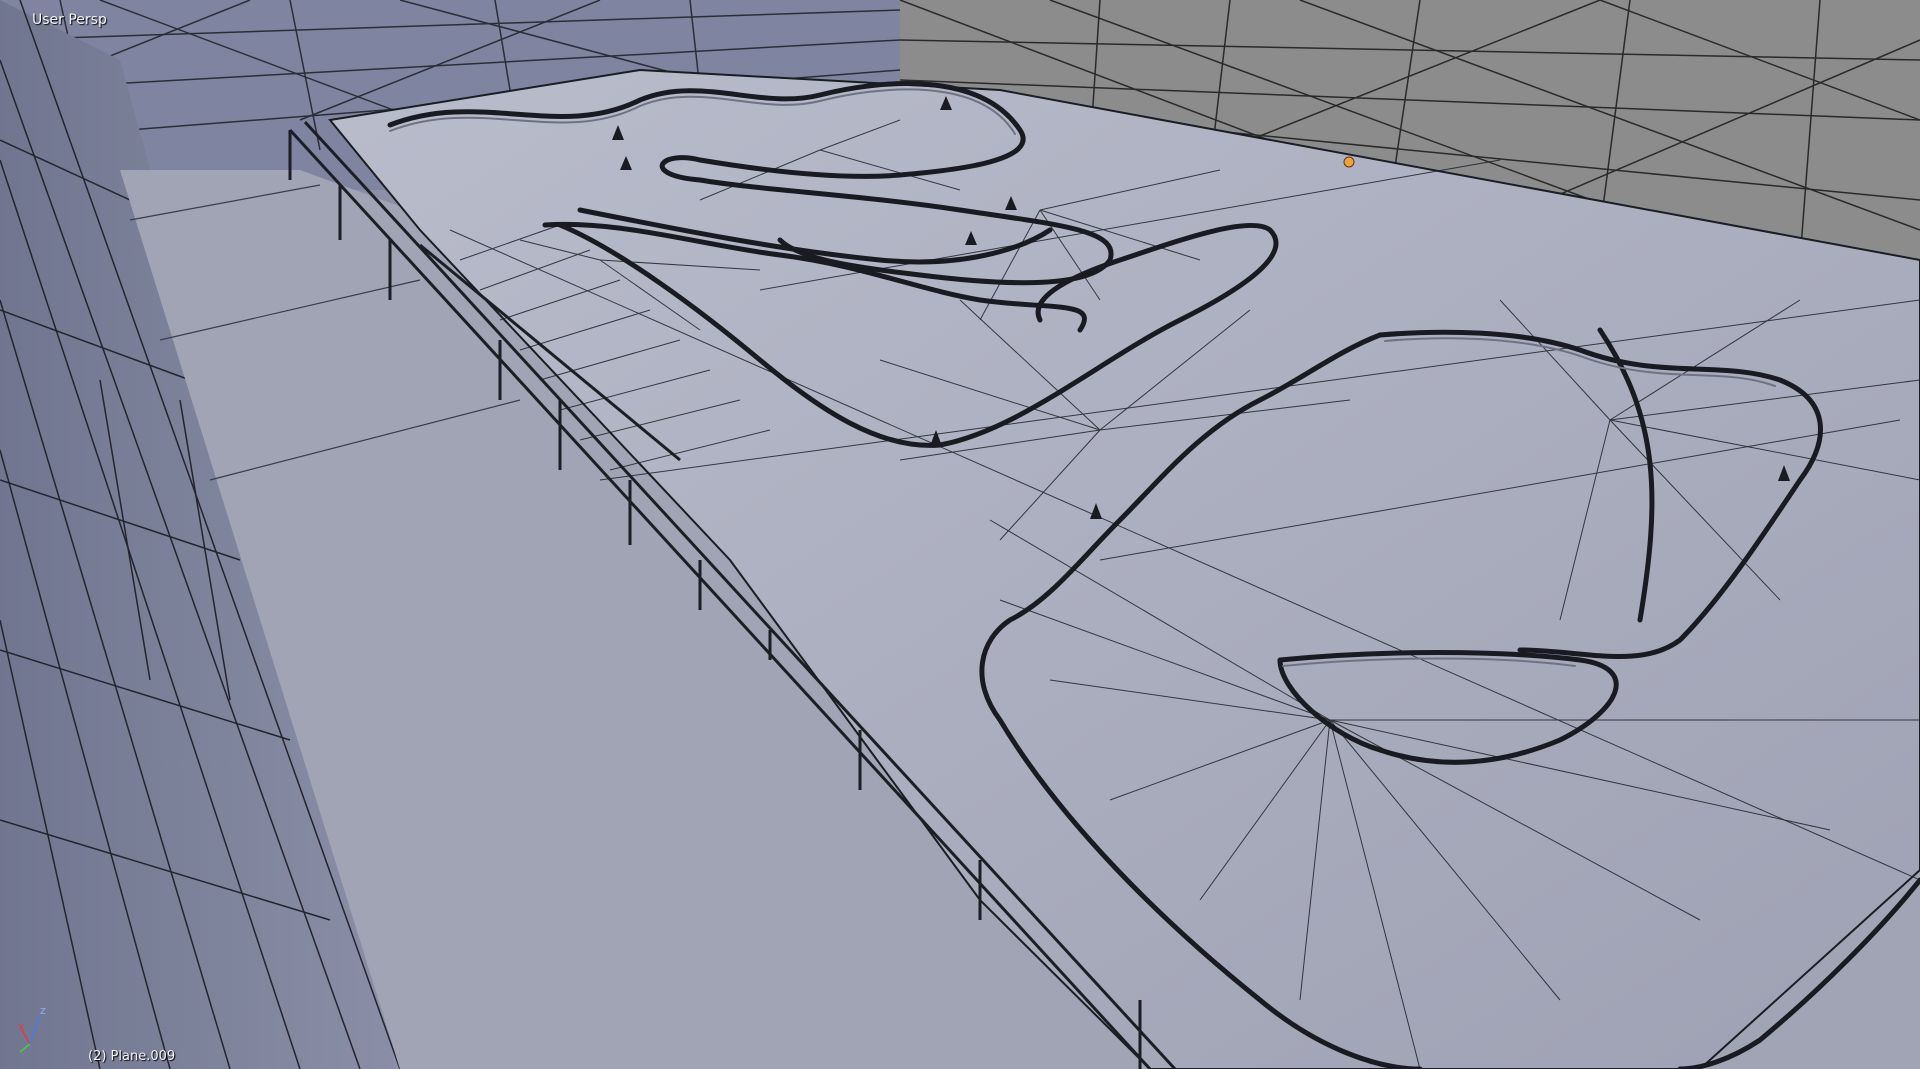  I want to click on z-axis-label: z, so click(43, 1010).